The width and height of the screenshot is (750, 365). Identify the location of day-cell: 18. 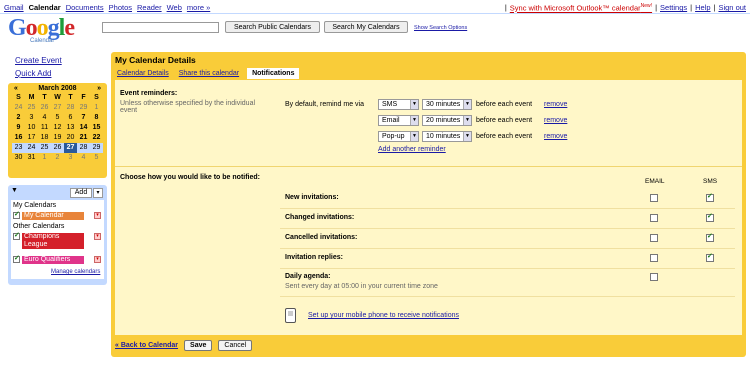
(44, 138).